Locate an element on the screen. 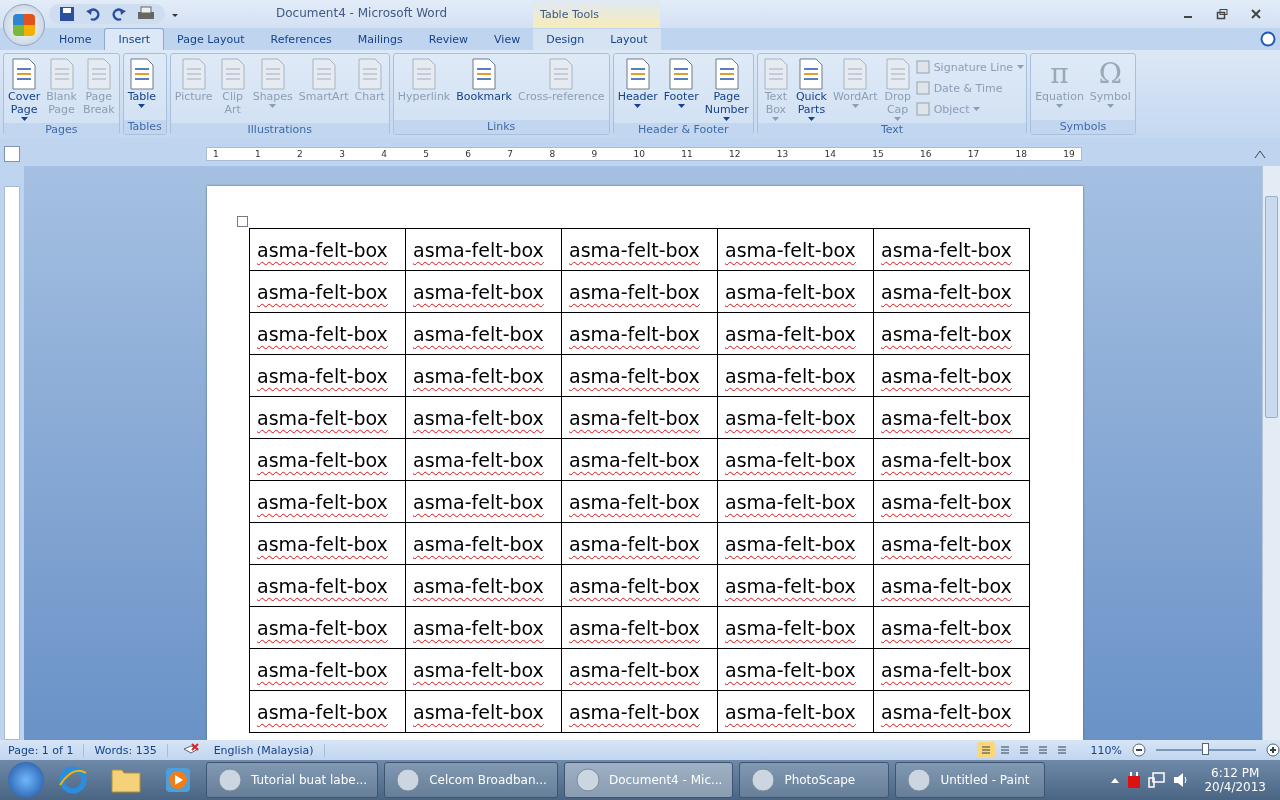  page-count: Page: 1 of 1 is located at coordinates (46, 750).